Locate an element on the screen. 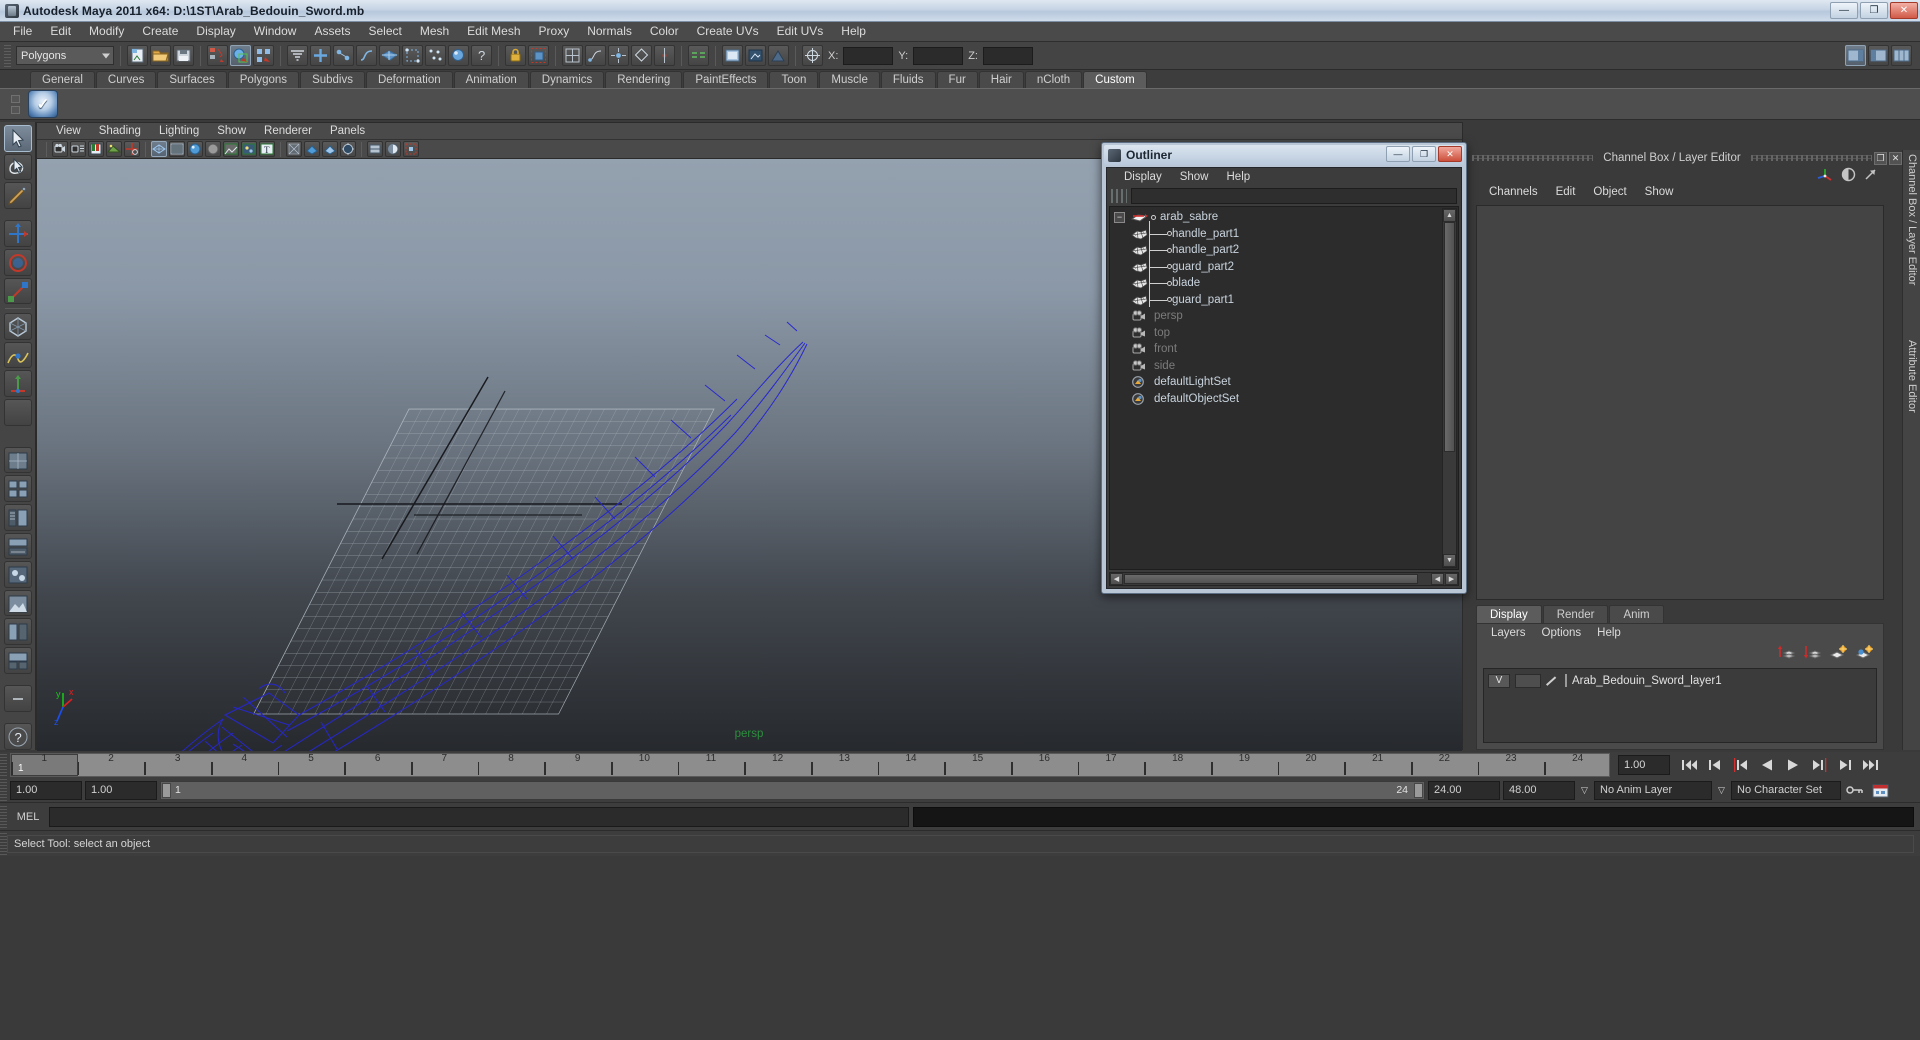 The width and height of the screenshot is (1920, 1040). outliner-scroll-thumb is located at coordinates (1449, 337).